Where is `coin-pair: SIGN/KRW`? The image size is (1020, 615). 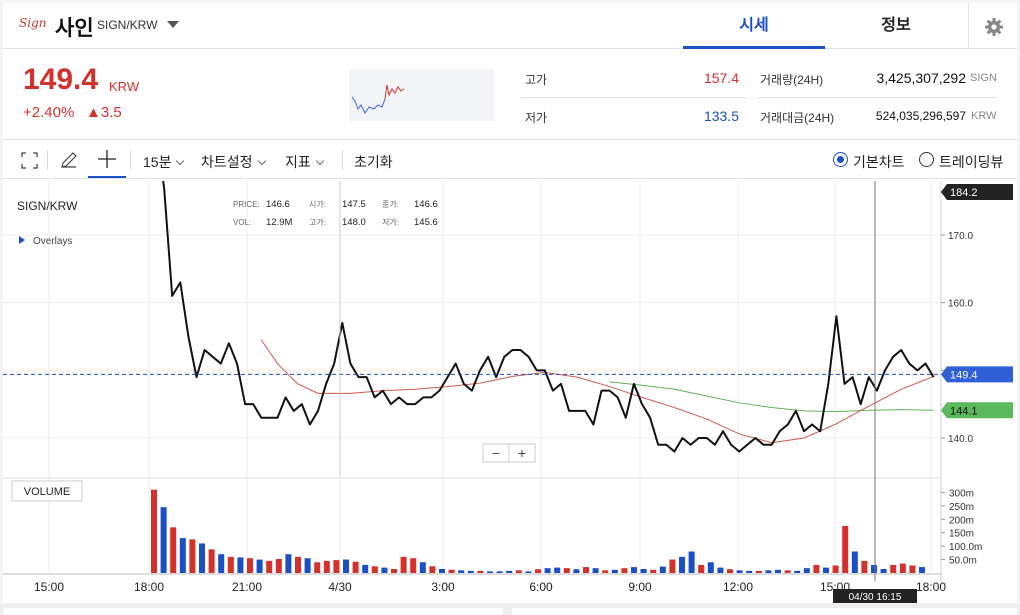 coin-pair: SIGN/KRW is located at coordinates (127, 25).